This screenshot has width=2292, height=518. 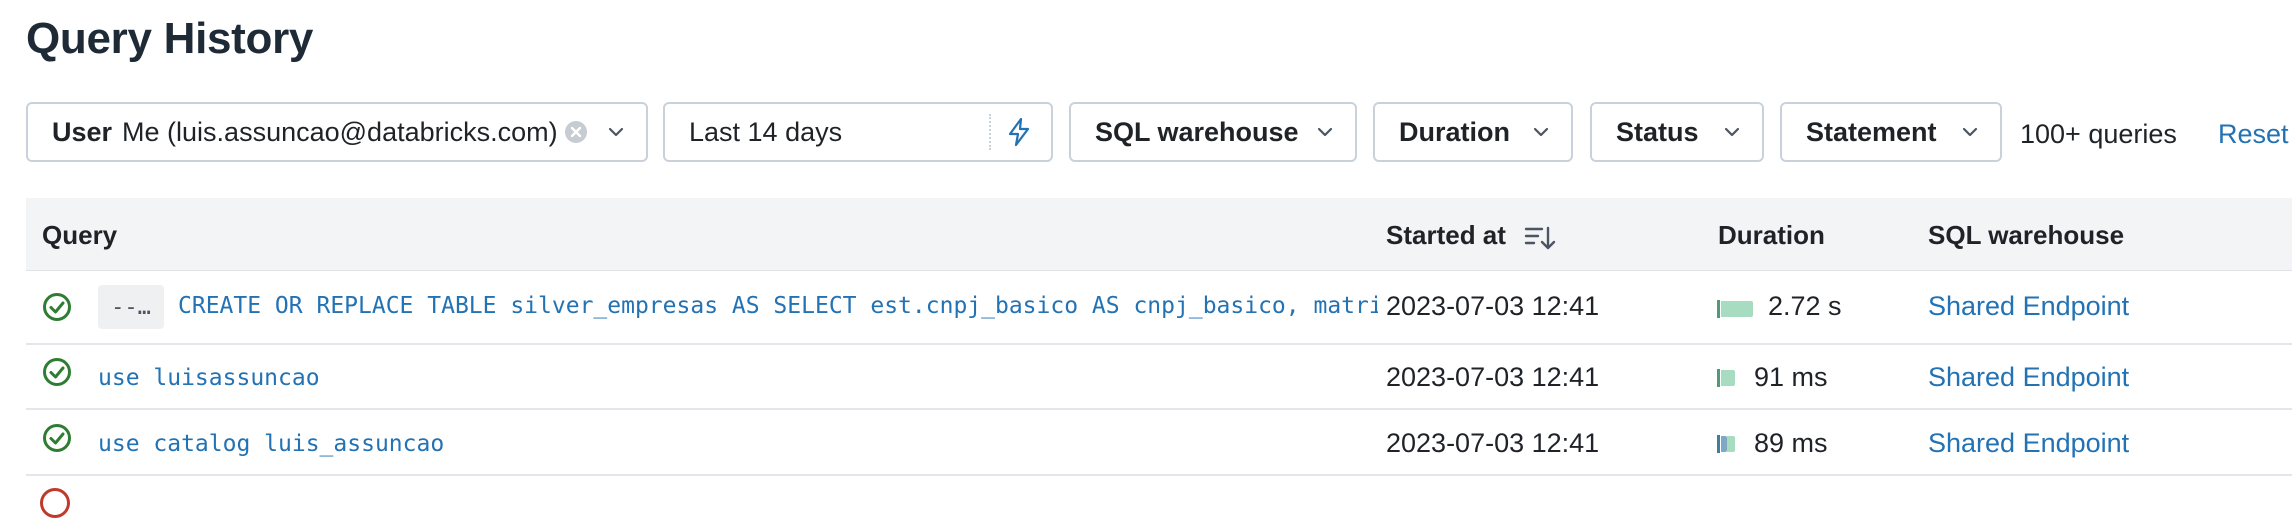 I want to click on table-header: Query Started at Duration SQL warehouse, so click(x=1159, y=234).